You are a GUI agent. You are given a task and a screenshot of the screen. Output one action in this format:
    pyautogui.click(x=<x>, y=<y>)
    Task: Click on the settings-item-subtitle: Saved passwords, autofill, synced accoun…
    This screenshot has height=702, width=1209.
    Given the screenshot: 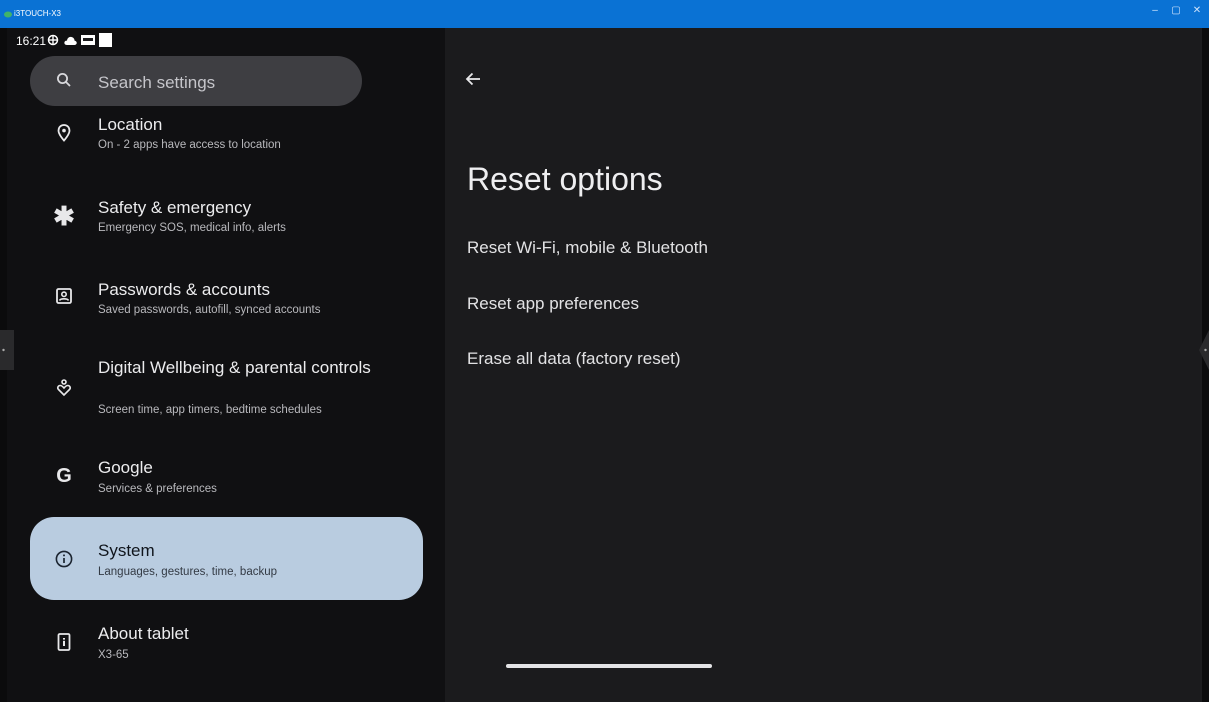 What is the action you would take?
    pyautogui.click(x=209, y=310)
    